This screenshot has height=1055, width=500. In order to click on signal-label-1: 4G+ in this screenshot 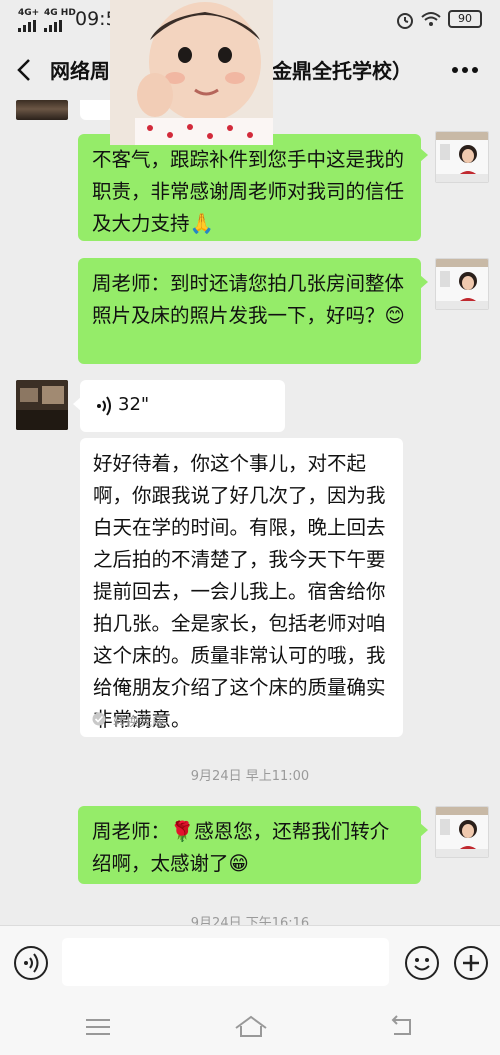, I will do `click(29, 13)`.